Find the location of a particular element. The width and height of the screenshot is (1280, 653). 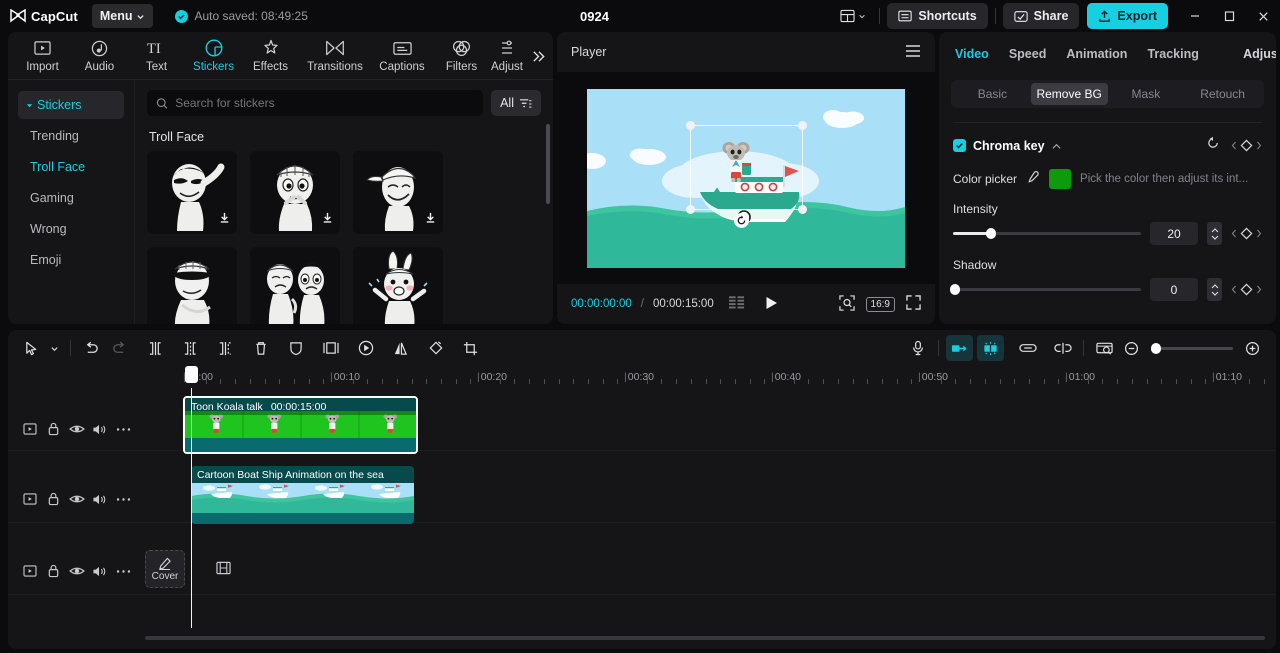

playhead is located at coordinates (191, 508).